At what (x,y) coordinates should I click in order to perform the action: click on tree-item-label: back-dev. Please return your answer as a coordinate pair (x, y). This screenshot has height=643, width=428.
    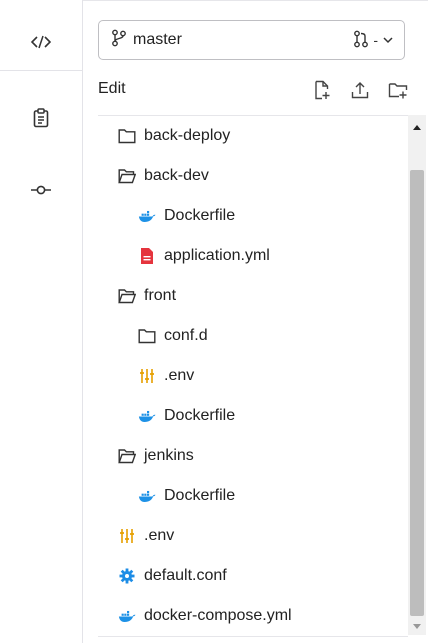
    Looking at the image, I should click on (176, 175).